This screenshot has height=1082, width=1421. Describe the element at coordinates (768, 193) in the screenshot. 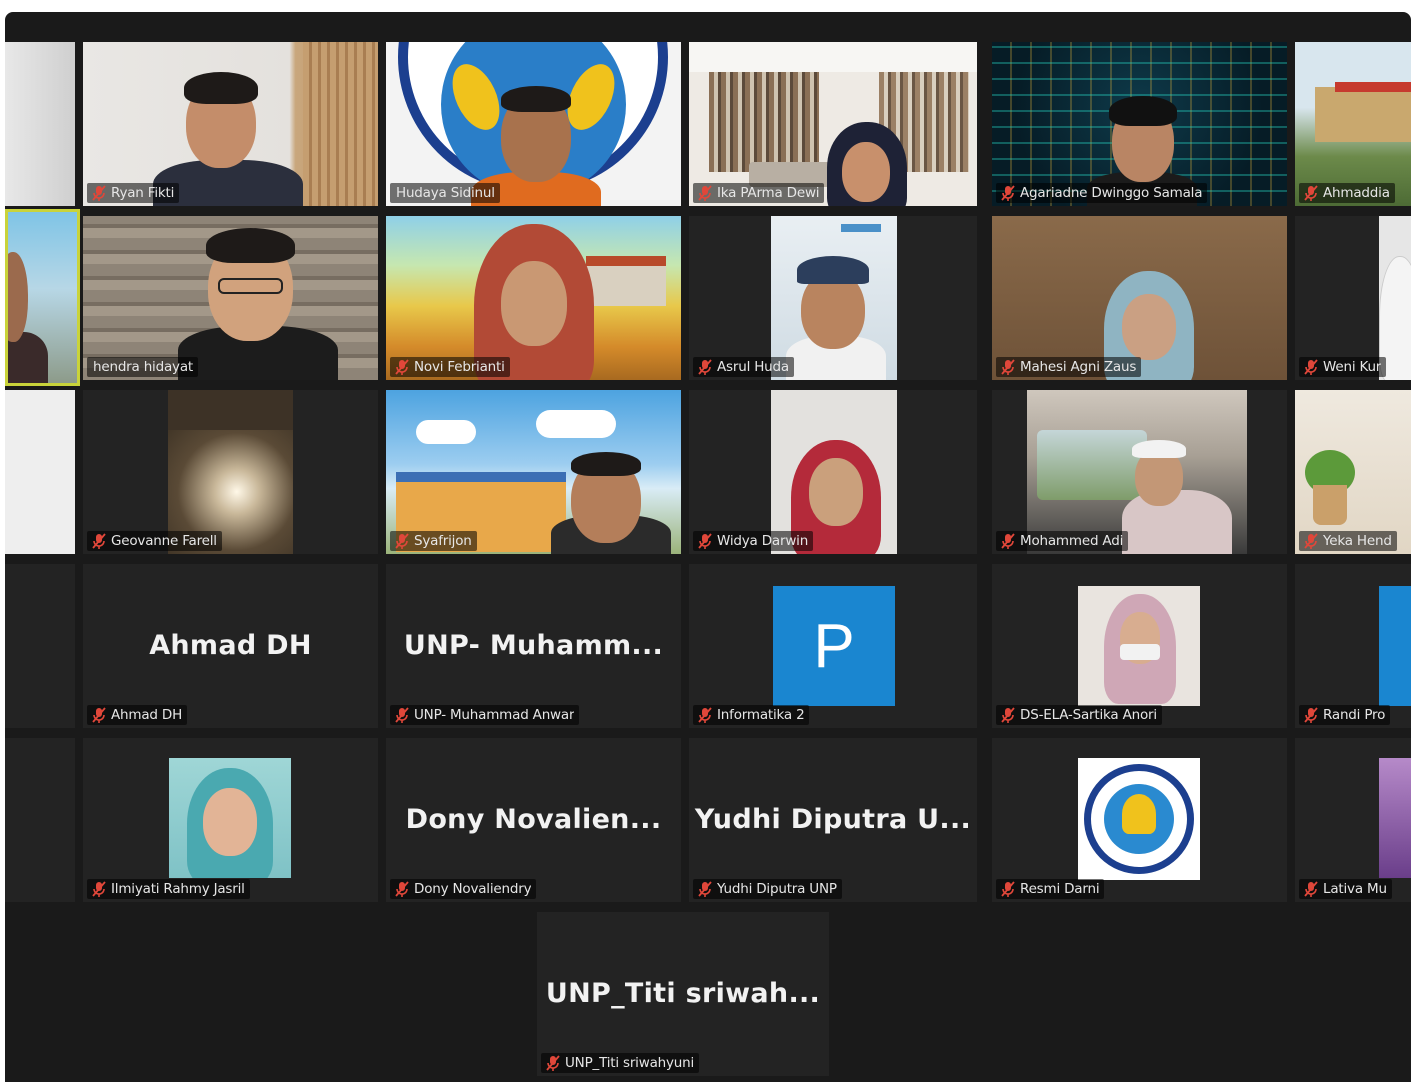

I see `participant-name: Ika PArma Dewi` at that location.